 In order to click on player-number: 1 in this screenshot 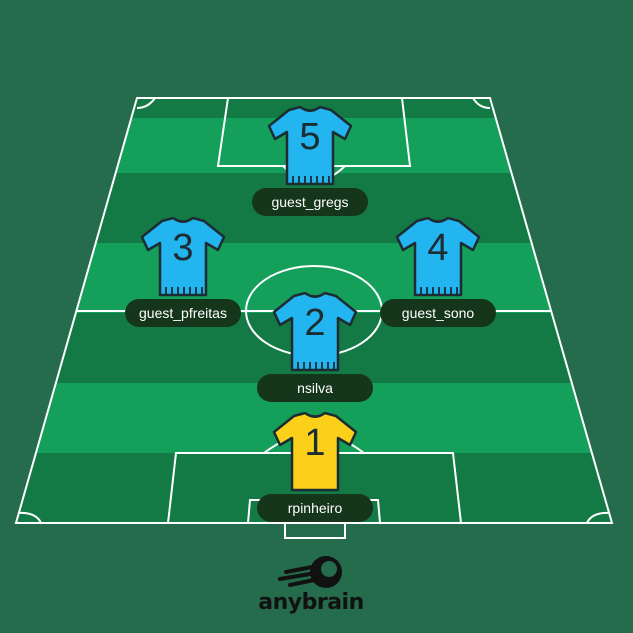, I will do `click(315, 443)`.